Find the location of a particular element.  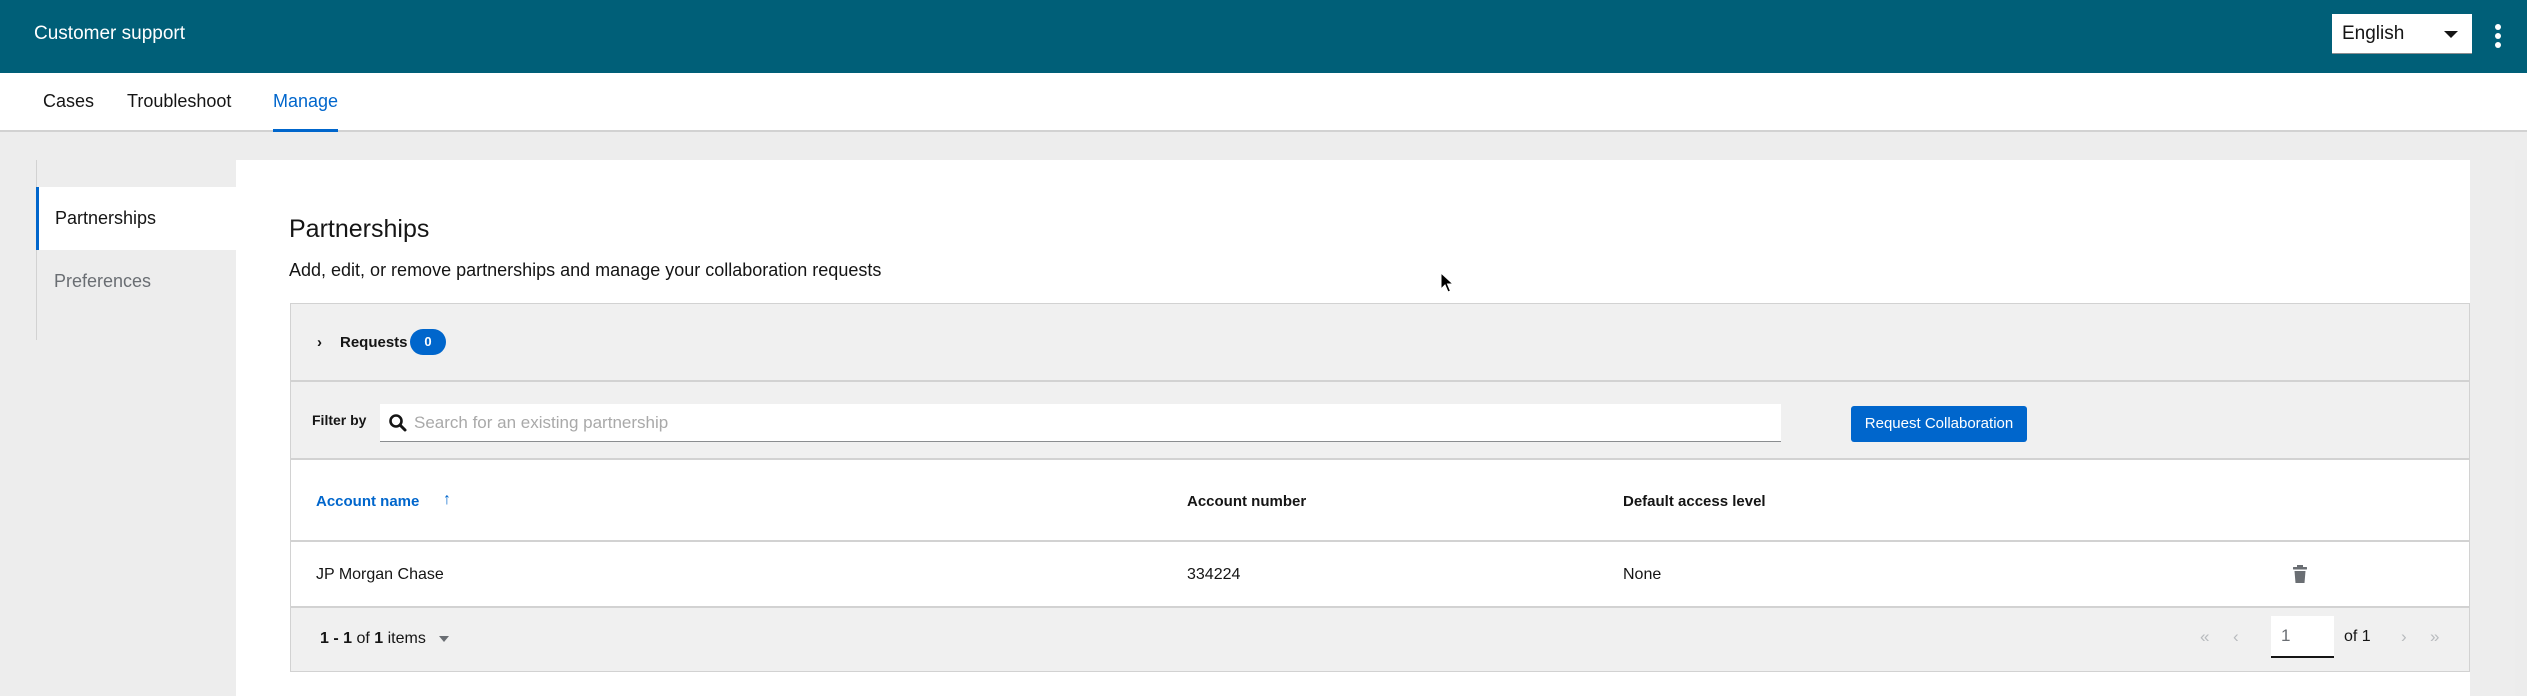

scrollbar is located at coordinates (2521, 428).